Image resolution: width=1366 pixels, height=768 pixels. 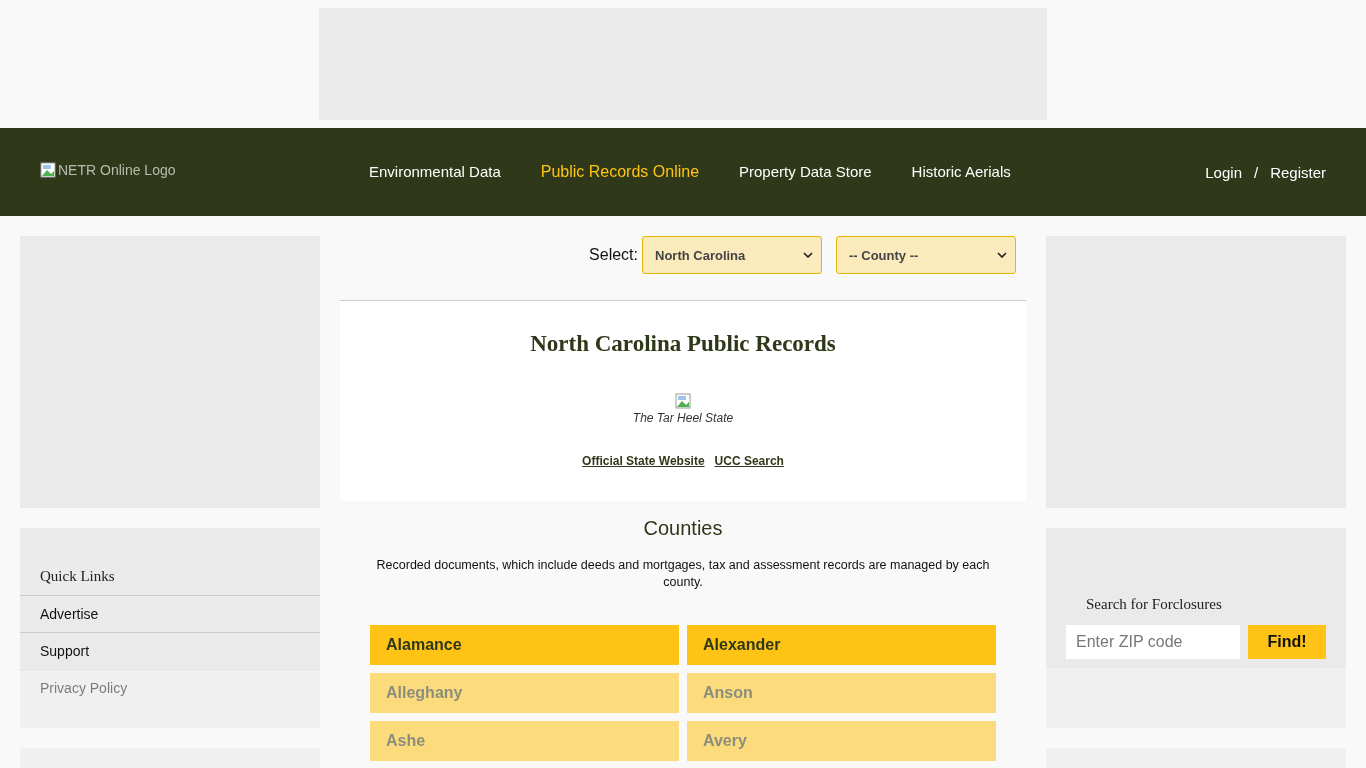 I want to click on nav-link: Property Data Store, so click(x=805, y=172).